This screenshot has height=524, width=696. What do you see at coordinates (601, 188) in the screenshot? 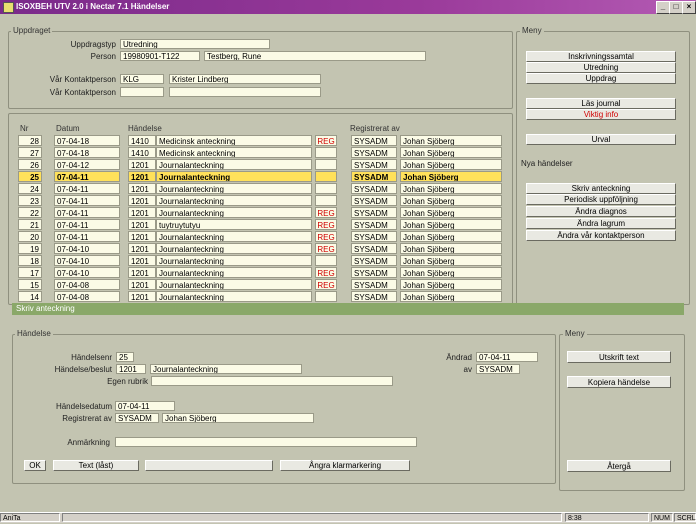
I see `skriv-anteckning-button: Skriv anteckning` at bounding box center [601, 188].